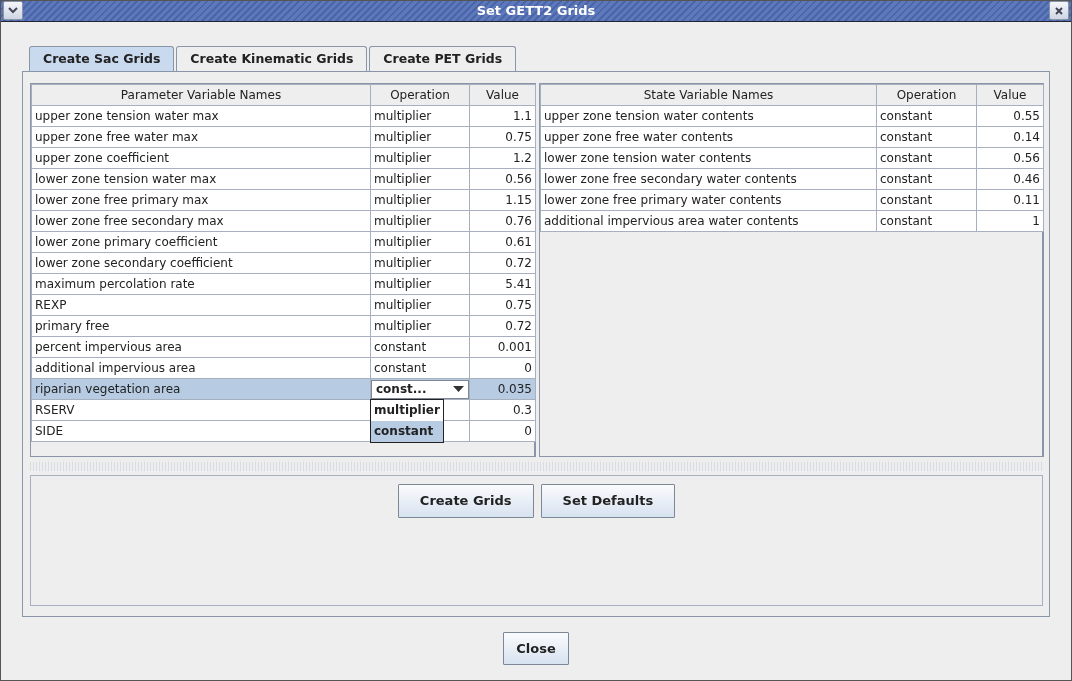  Describe the element at coordinates (201, 410) in the screenshot. I see `table-cell: RSERV` at that location.